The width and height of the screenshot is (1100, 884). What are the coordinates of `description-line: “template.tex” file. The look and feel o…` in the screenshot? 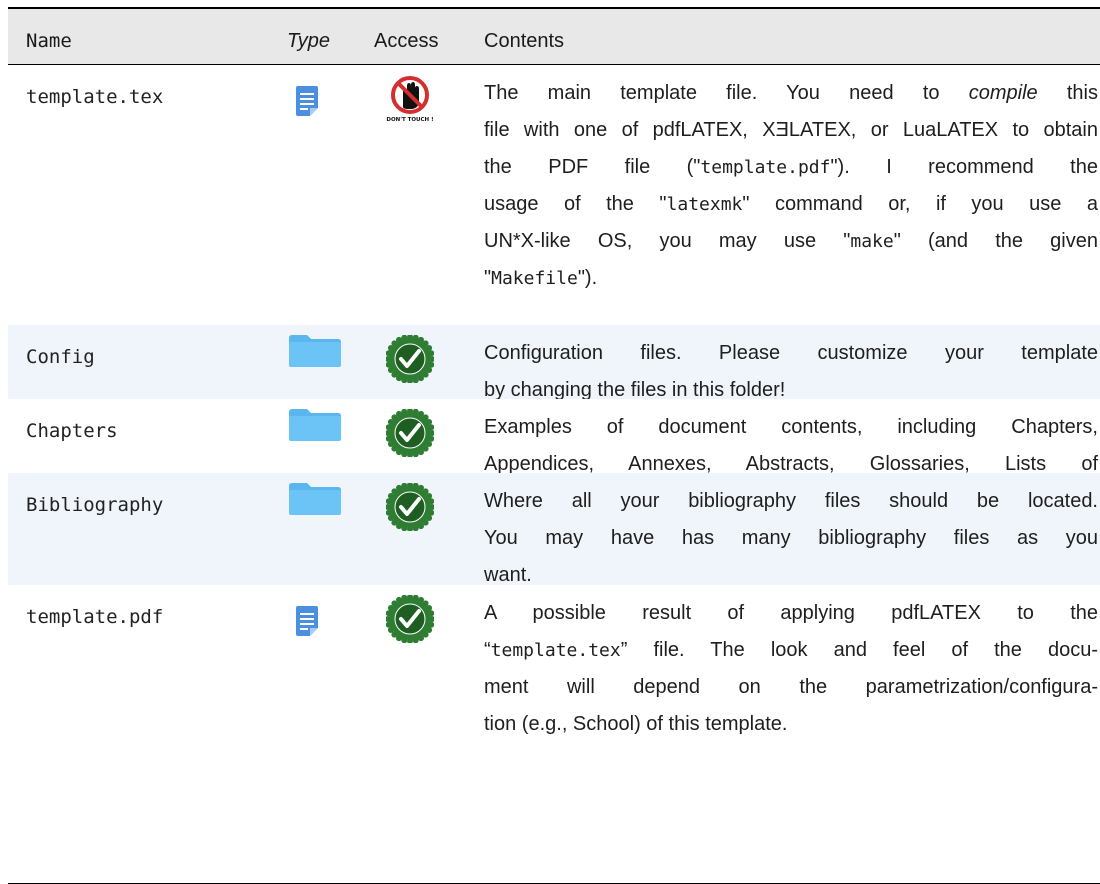 It's located at (791, 650).